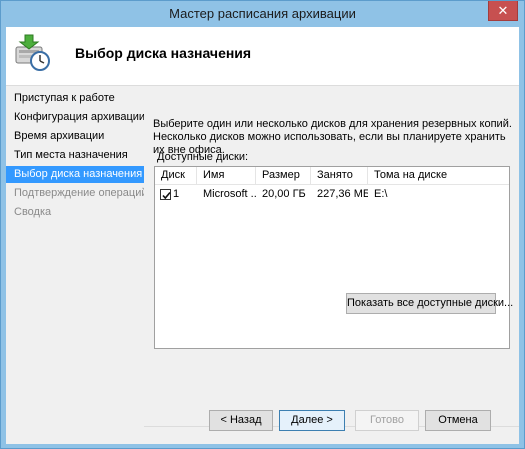  What do you see at coordinates (339, 175) in the screenshot?
I see `column-header-used: Занято` at bounding box center [339, 175].